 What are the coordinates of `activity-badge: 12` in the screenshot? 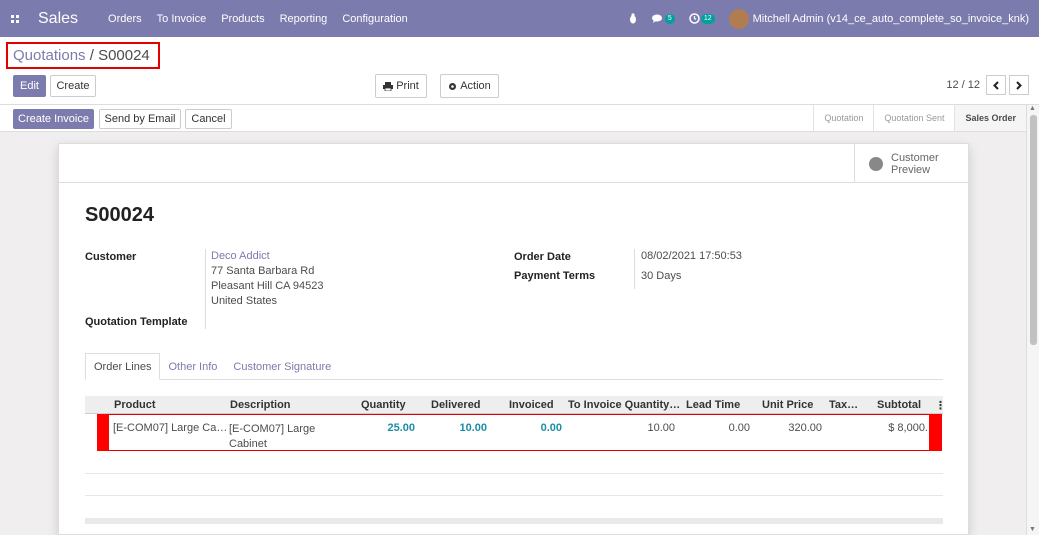 It's located at (707, 18).